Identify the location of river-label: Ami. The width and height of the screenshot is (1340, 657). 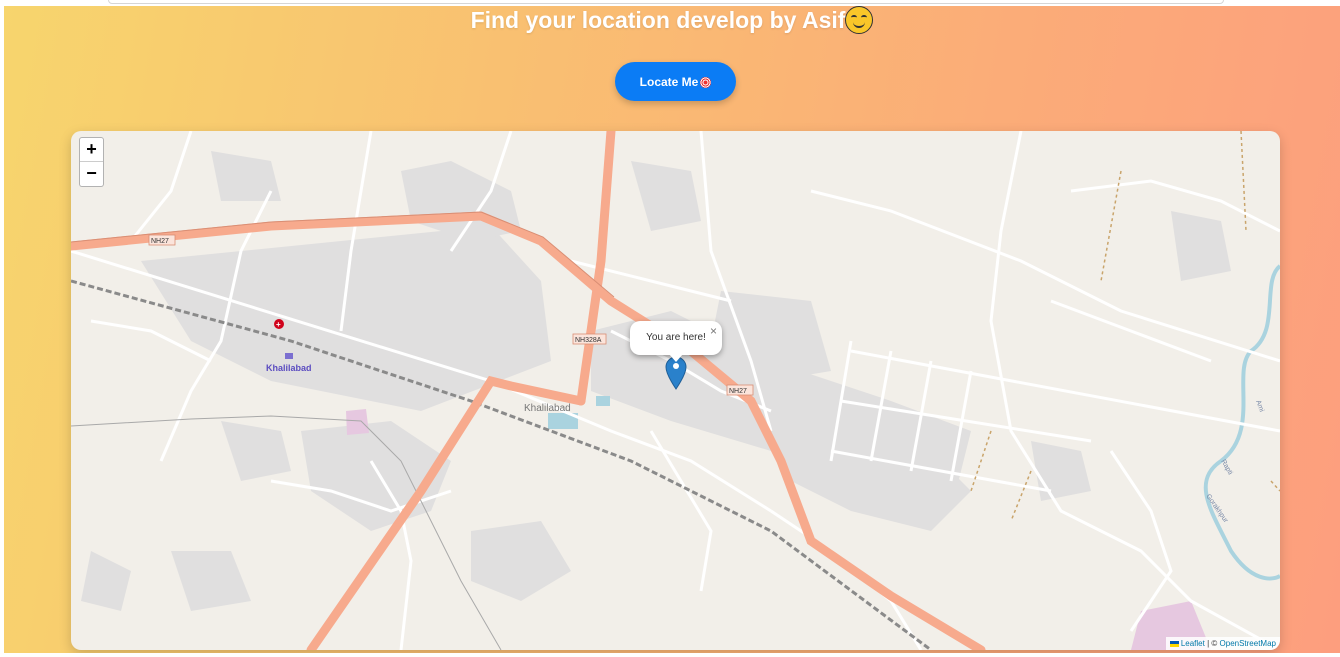
(1259, 406).